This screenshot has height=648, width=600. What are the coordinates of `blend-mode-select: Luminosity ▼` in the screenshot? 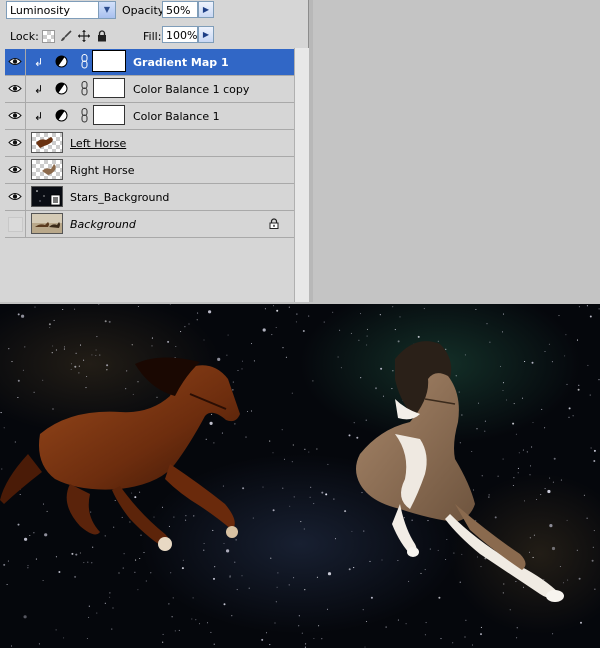 It's located at (61, 10).